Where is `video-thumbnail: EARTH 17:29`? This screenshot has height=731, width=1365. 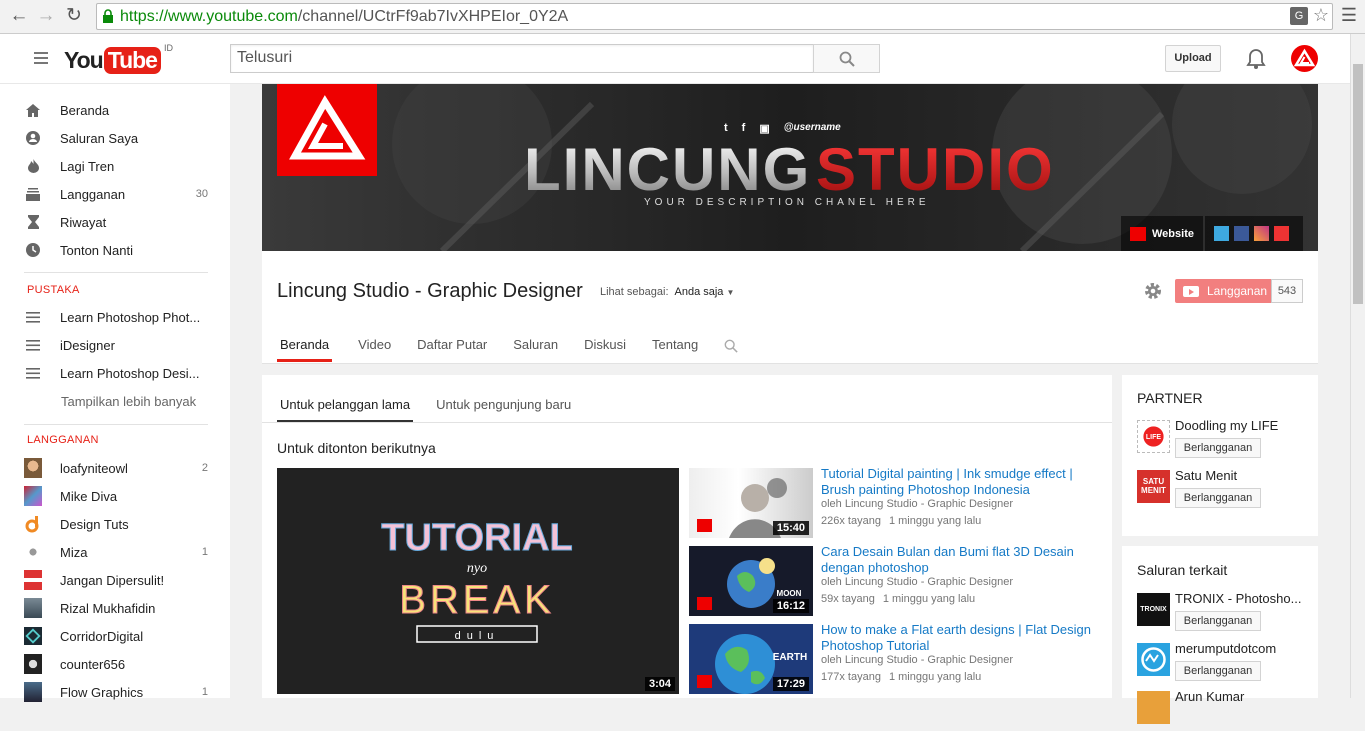
video-thumbnail: EARTH 17:29 is located at coordinates (751, 659).